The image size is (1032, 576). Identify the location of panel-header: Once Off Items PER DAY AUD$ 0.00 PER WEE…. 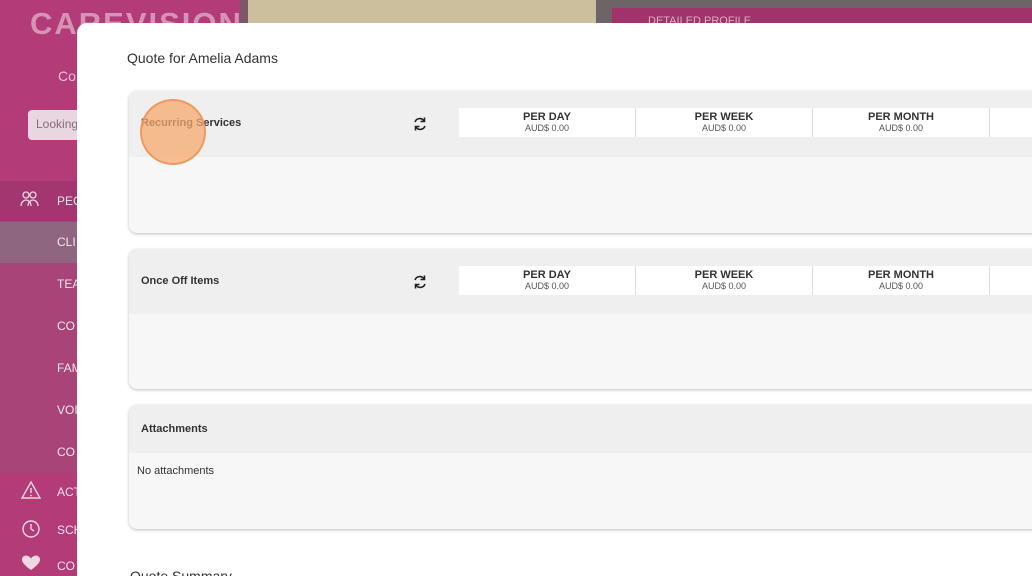
(580, 281).